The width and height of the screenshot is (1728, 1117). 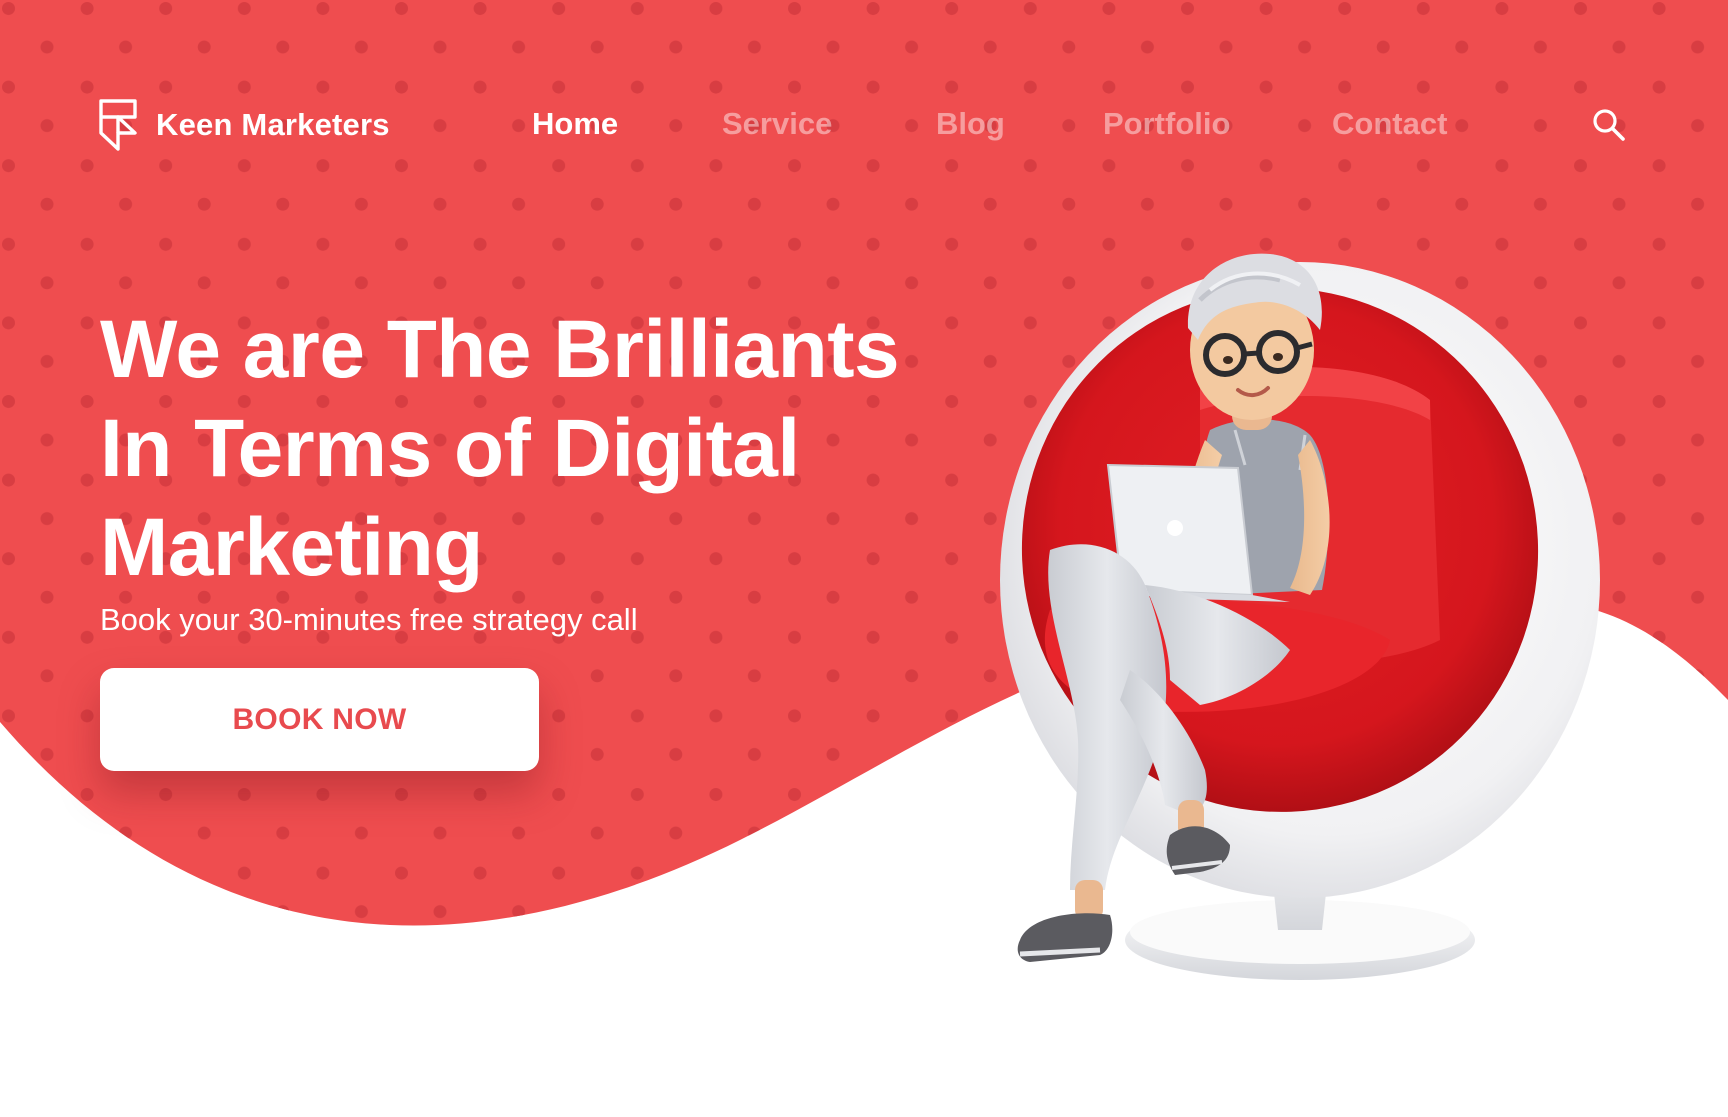 What do you see at coordinates (450, 448) in the screenshot?
I see `hero-headline-line-2: In Terms of Digital` at bounding box center [450, 448].